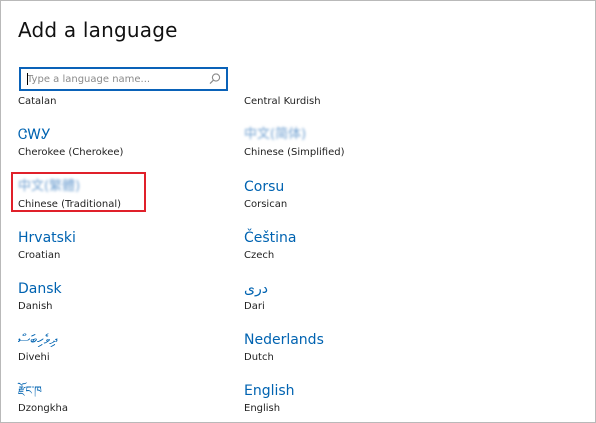 This screenshot has height=423, width=596. I want to click on selection-highlight-box, so click(78, 192).